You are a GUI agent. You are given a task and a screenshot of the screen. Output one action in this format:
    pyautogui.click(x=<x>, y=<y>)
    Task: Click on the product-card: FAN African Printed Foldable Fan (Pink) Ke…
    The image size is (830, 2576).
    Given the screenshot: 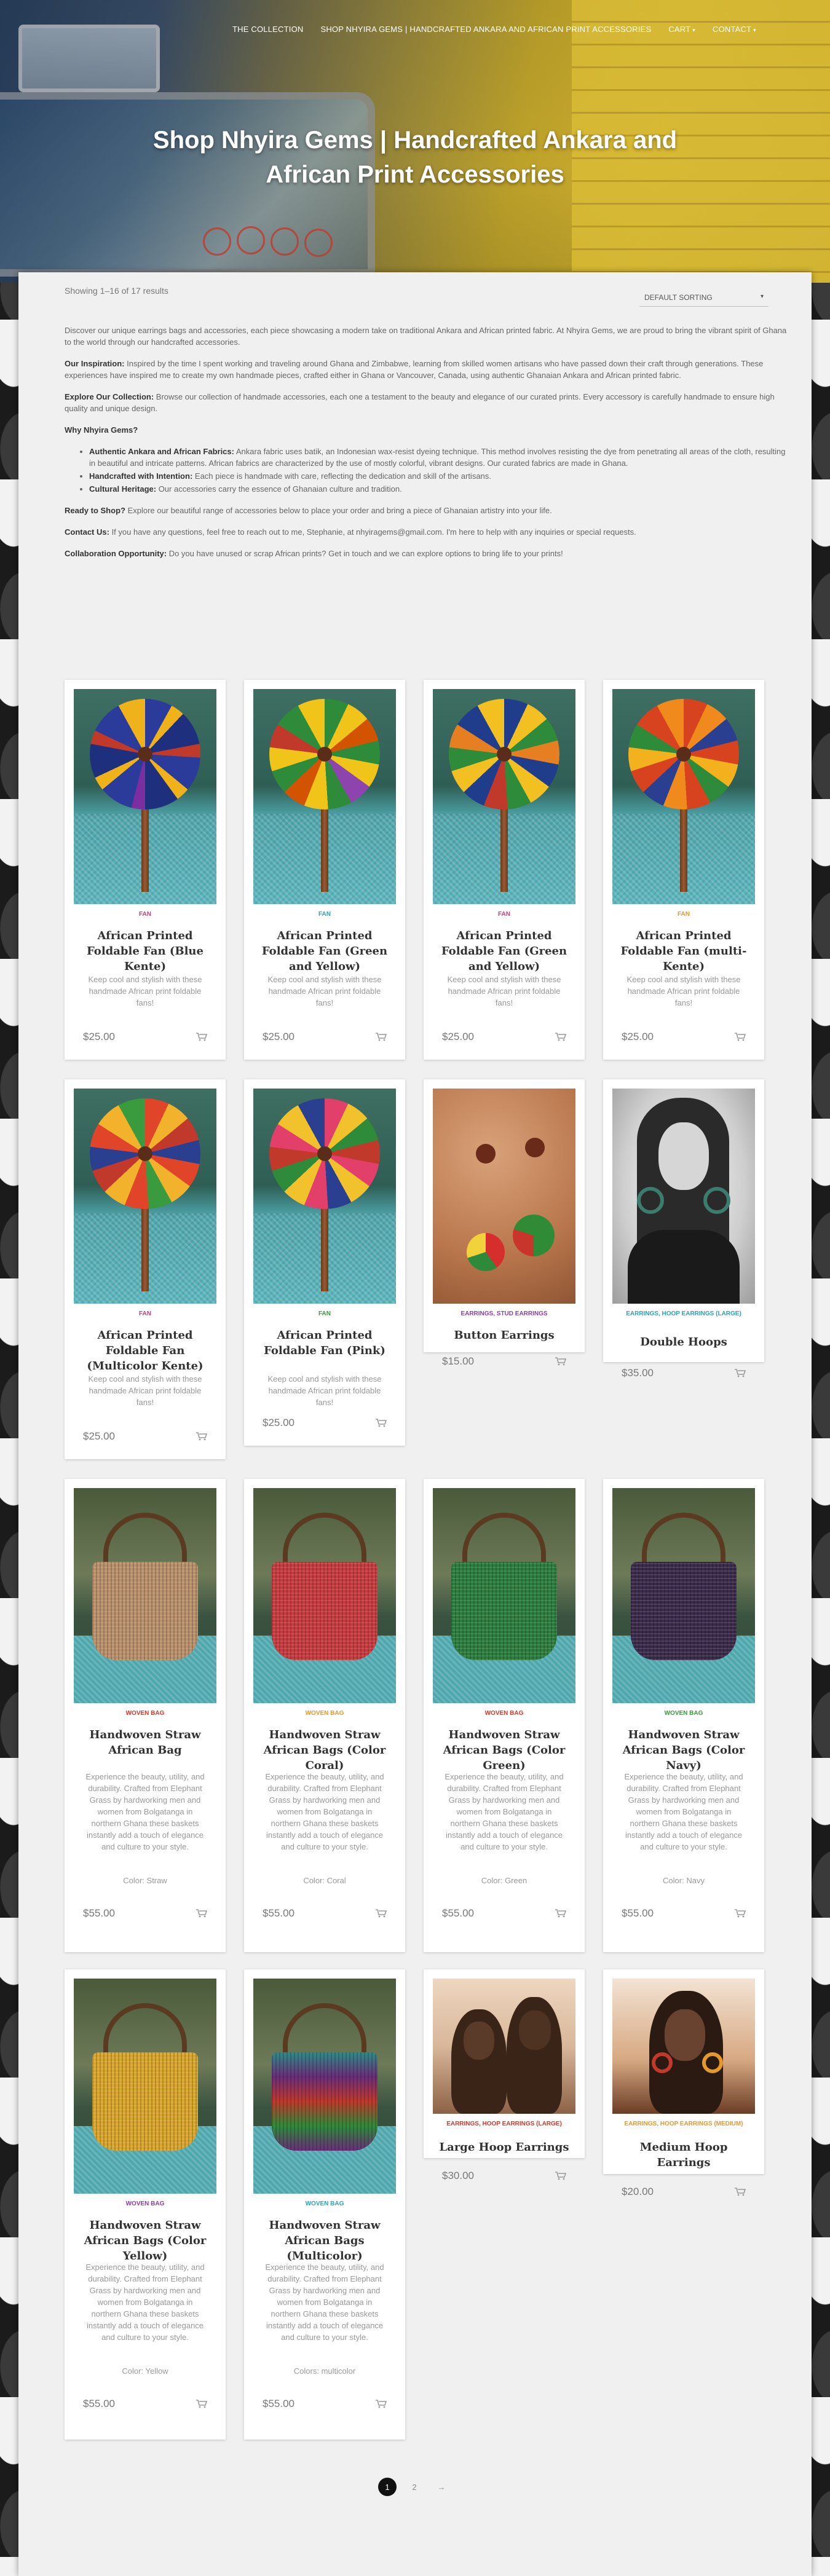 What is the action you would take?
    pyautogui.click(x=324, y=1263)
    